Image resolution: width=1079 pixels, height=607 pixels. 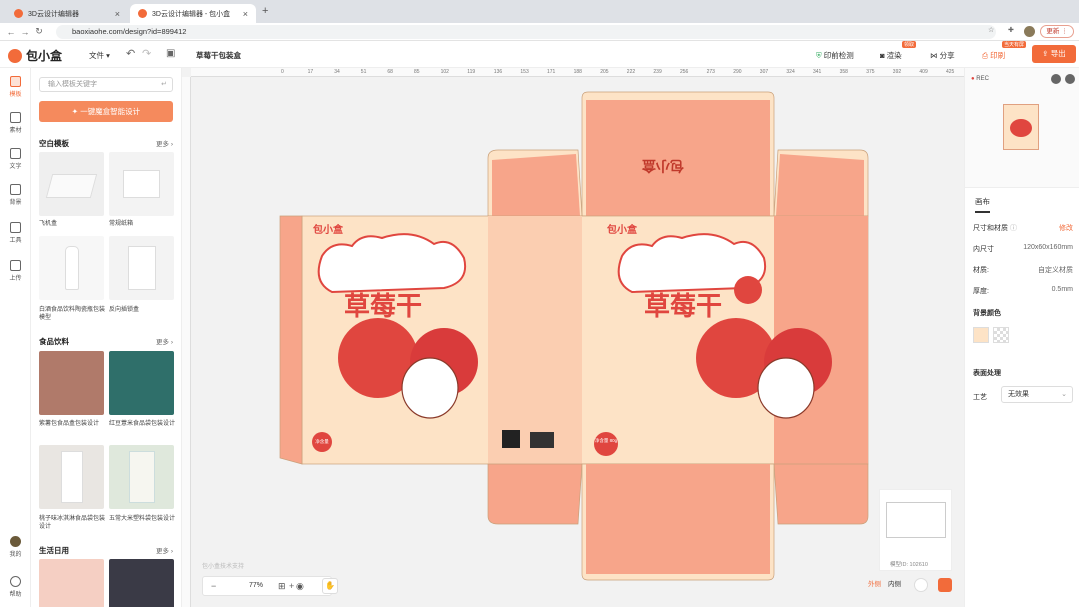 What do you see at coordinates (15, 81) in the screenshot?
I see `template-icon` at bounding box center [15, 81].